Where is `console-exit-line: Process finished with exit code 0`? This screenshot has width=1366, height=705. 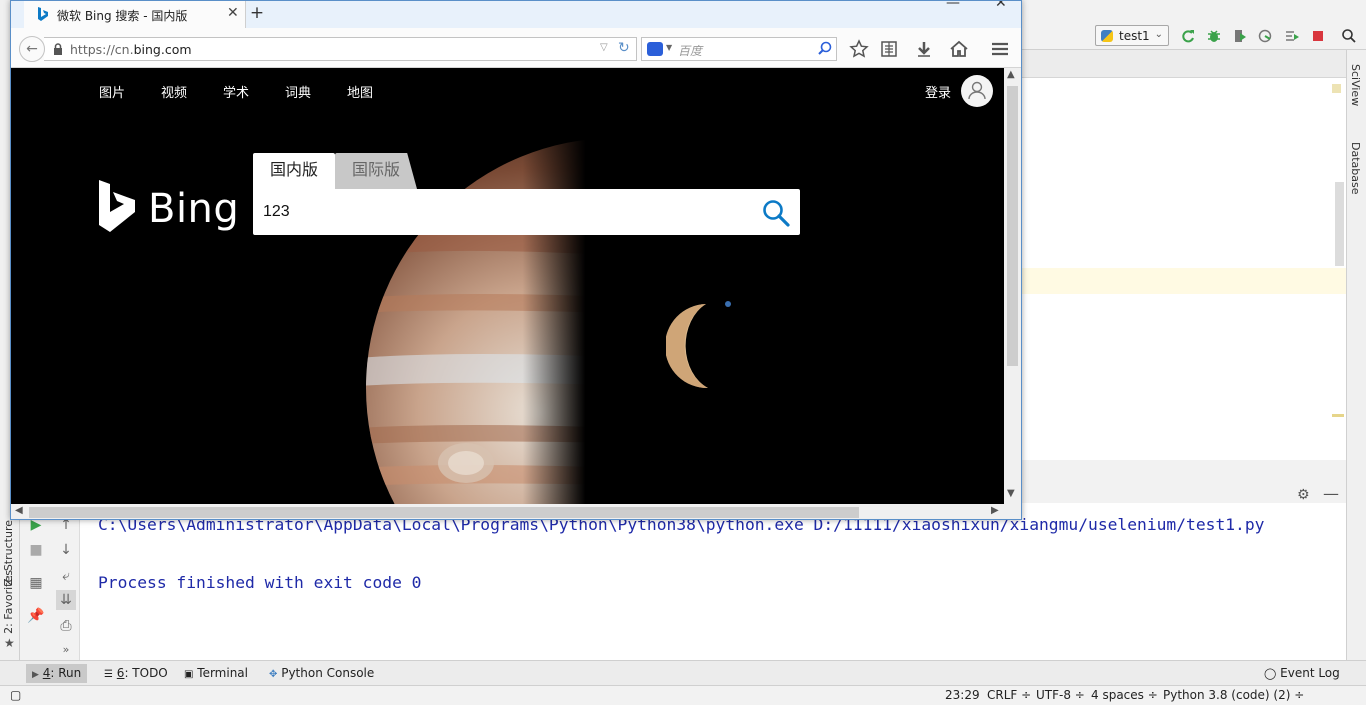
console-exit-line: Process finished with exit code 0 is located at coordinates (260, 582).